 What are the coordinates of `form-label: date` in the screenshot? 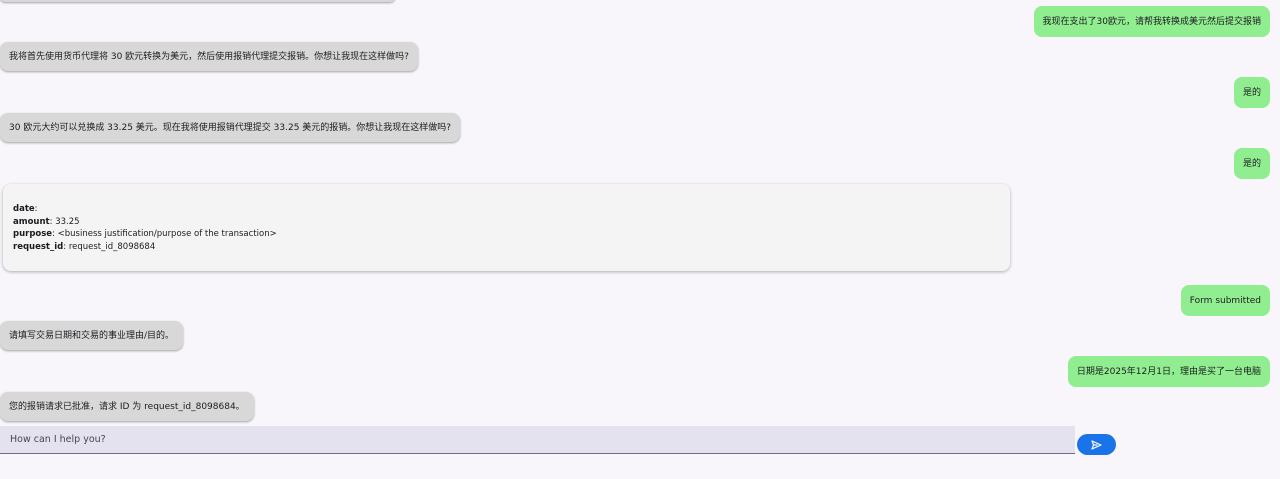 It's located at (24, 209).